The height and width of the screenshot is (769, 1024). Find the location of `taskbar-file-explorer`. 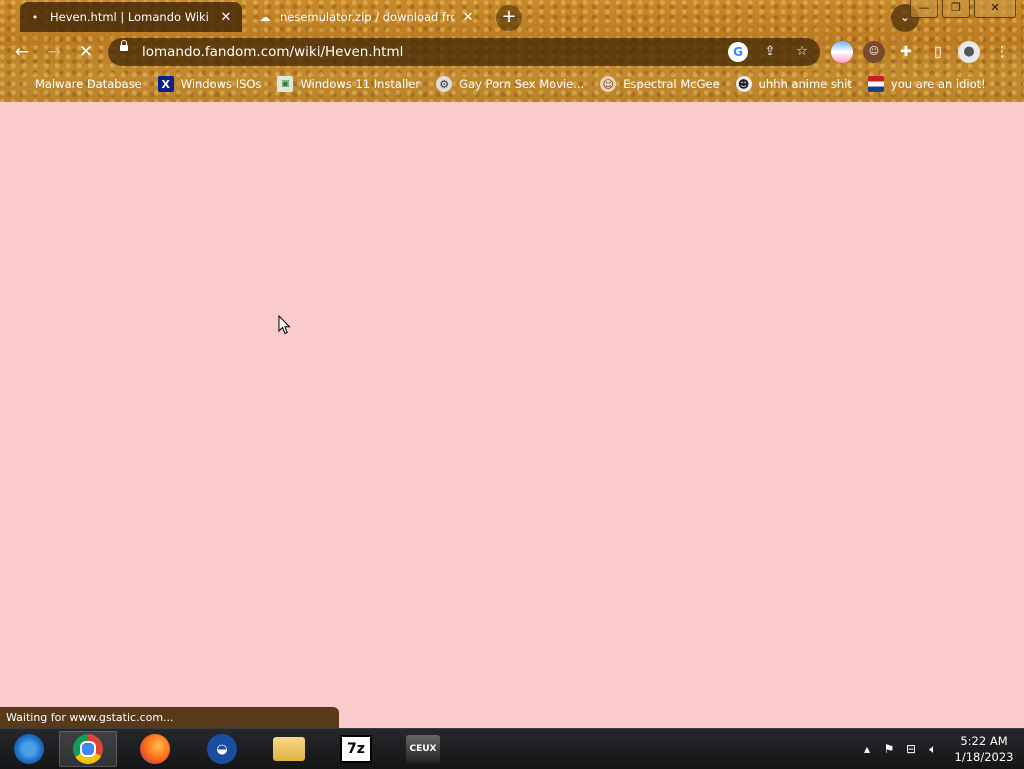

taskbar-file-explorer is located at coordinates (289, 749).